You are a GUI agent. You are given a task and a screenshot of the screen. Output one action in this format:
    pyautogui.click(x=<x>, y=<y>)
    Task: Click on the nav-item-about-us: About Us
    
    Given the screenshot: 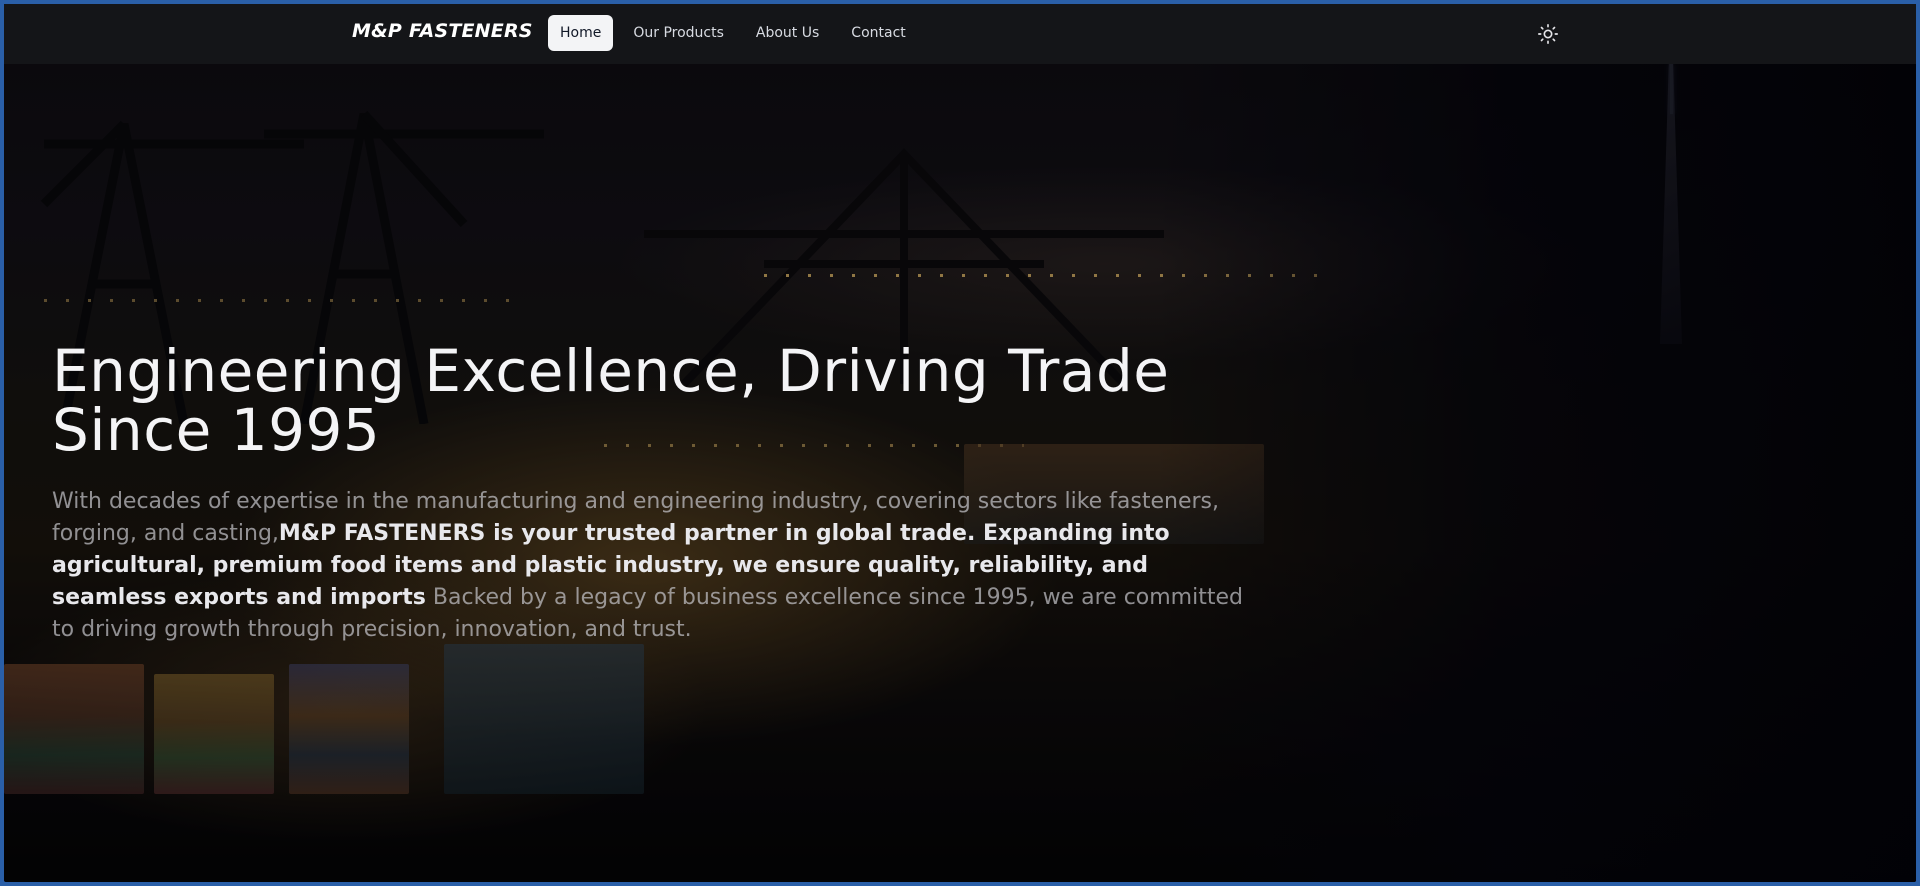 What is the action you would take?
    pyautogui.click(x=787, y=33)
    